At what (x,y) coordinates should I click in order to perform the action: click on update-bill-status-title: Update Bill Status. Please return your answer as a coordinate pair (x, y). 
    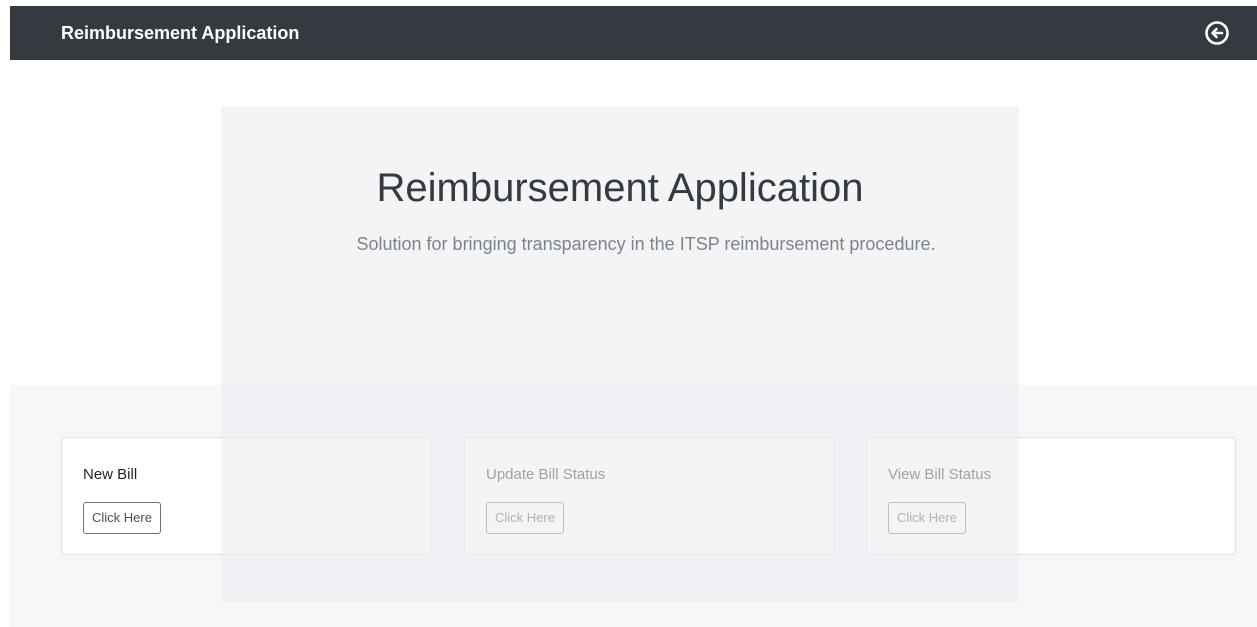
    Looking at the image, I should click on (546, 474).